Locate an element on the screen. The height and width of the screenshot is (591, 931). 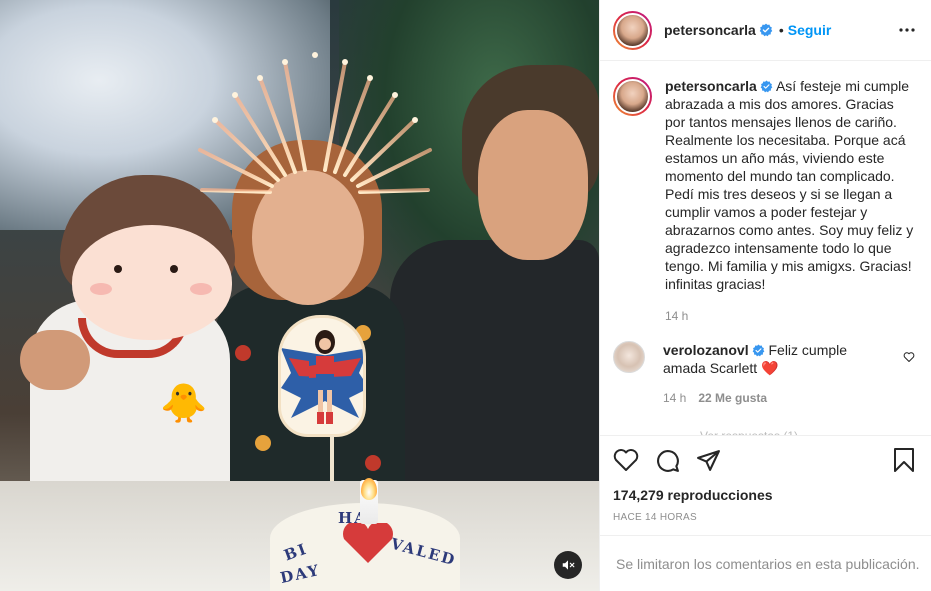
author-avatar is located at coordinates (632, 30).